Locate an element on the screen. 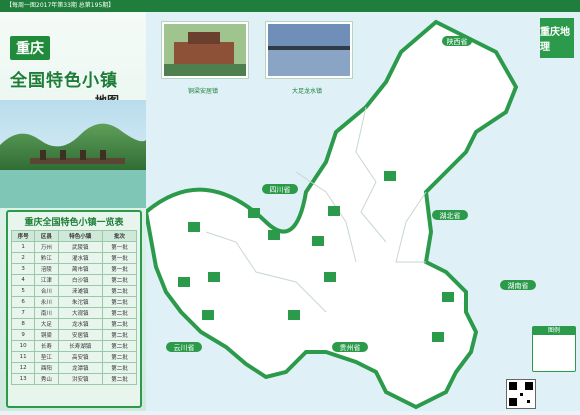 This screenshot has height=415, width=580. province-label-group: 湖南省 is located at coordinates (518, 285).